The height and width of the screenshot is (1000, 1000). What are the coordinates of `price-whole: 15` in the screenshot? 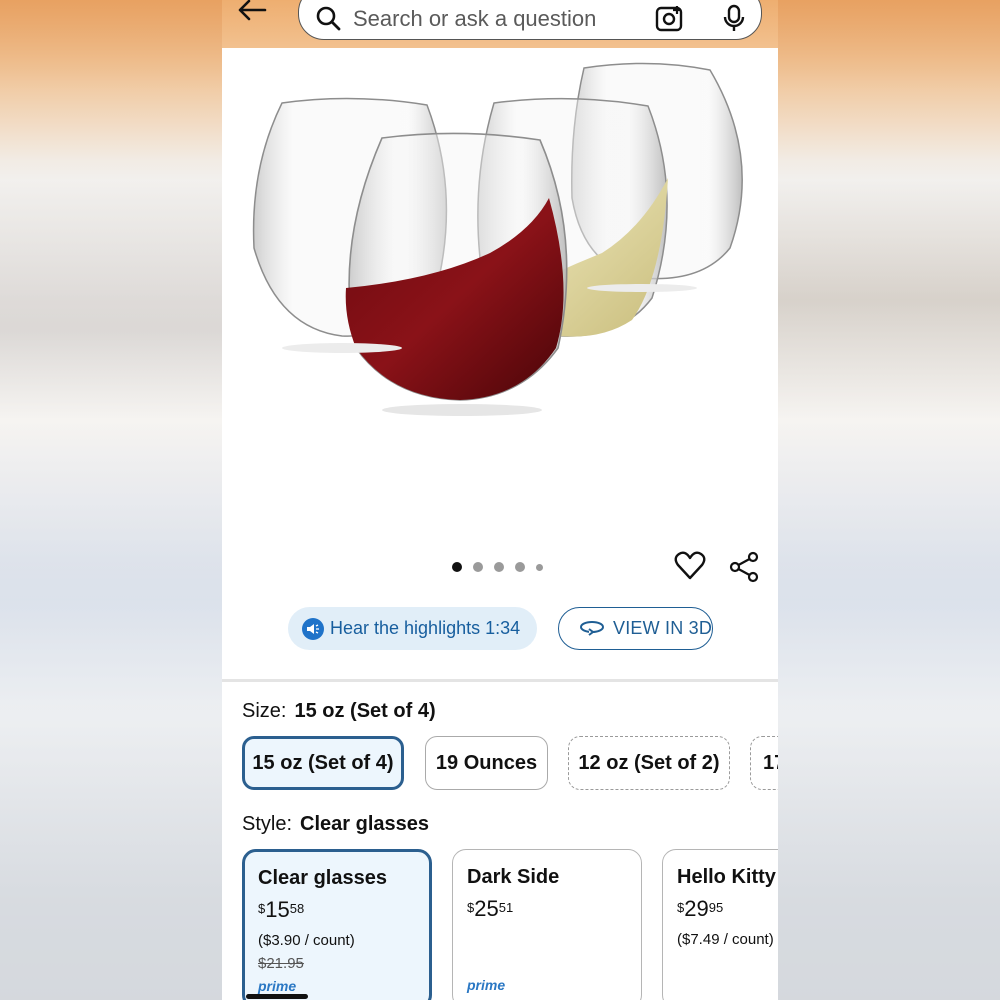 It's located at (277, 909).